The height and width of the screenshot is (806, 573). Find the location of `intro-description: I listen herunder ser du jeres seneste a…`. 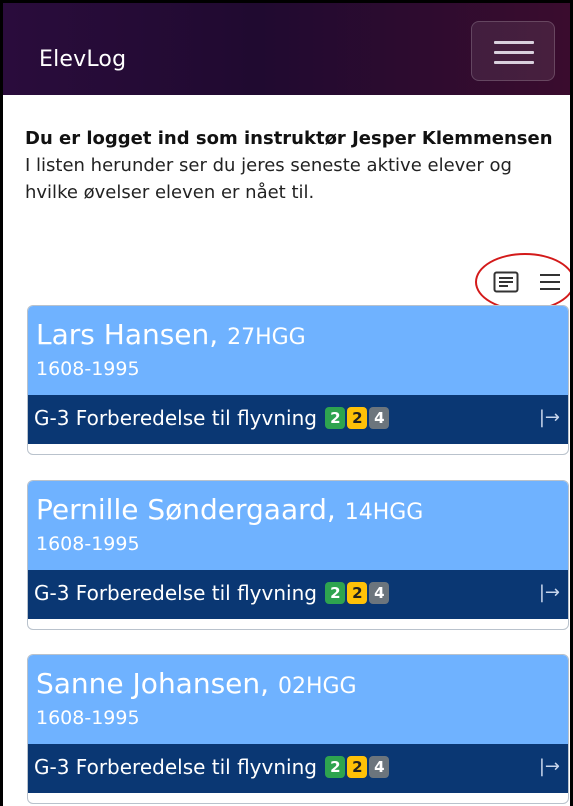

intro-description: I listen herunder ser du jeres seneste a… is located at coordinates (268, 179).